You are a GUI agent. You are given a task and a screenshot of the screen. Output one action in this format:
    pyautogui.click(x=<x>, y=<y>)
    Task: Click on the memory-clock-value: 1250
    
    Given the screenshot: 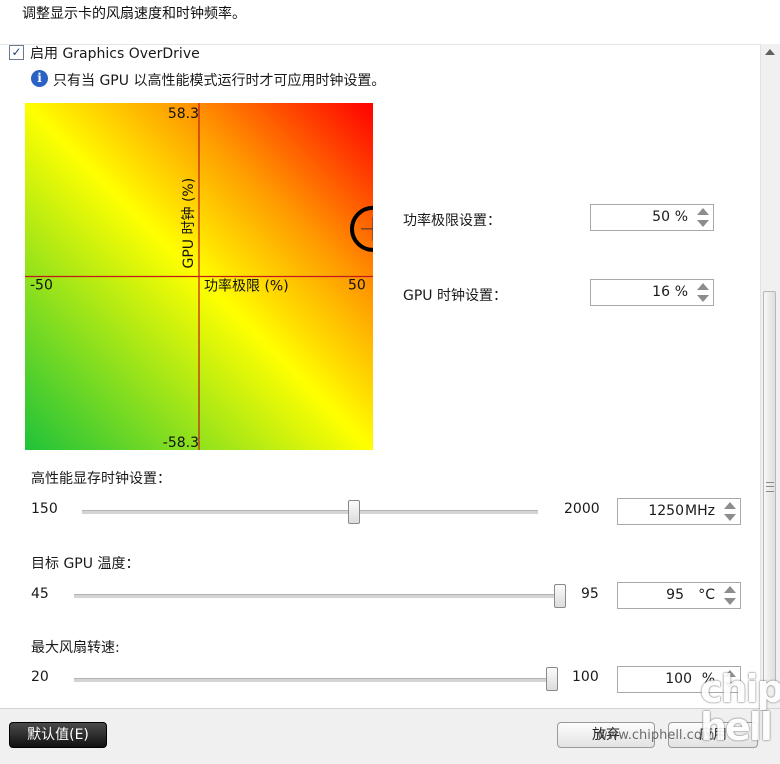 What is the action you would take?
    pyautogui.click(x=666, y=511)
    